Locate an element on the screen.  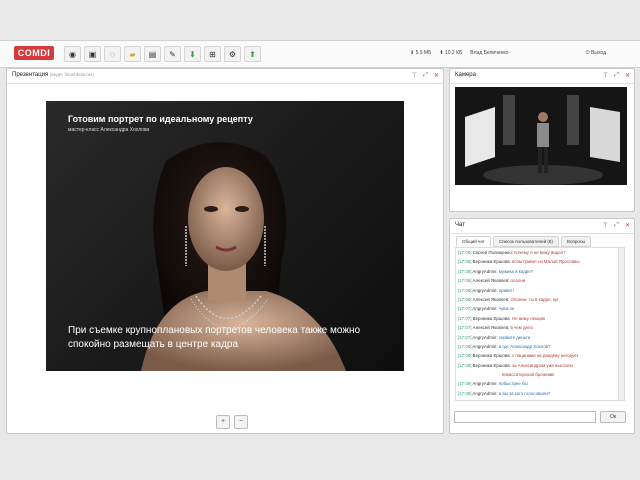
message-text: сервите деньги is located at coordinates (514, 337).